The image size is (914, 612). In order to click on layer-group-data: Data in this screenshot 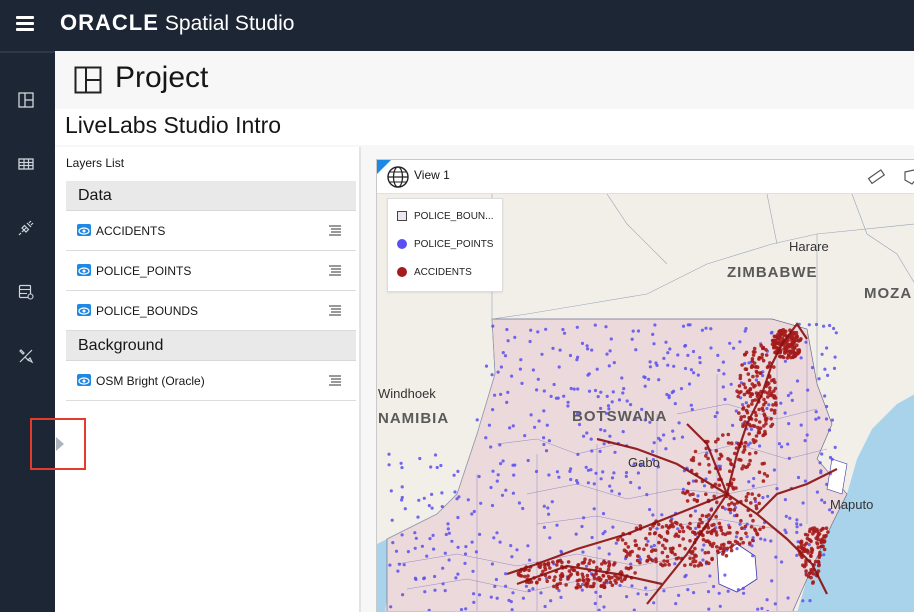, I will do `click(211, 196)`.